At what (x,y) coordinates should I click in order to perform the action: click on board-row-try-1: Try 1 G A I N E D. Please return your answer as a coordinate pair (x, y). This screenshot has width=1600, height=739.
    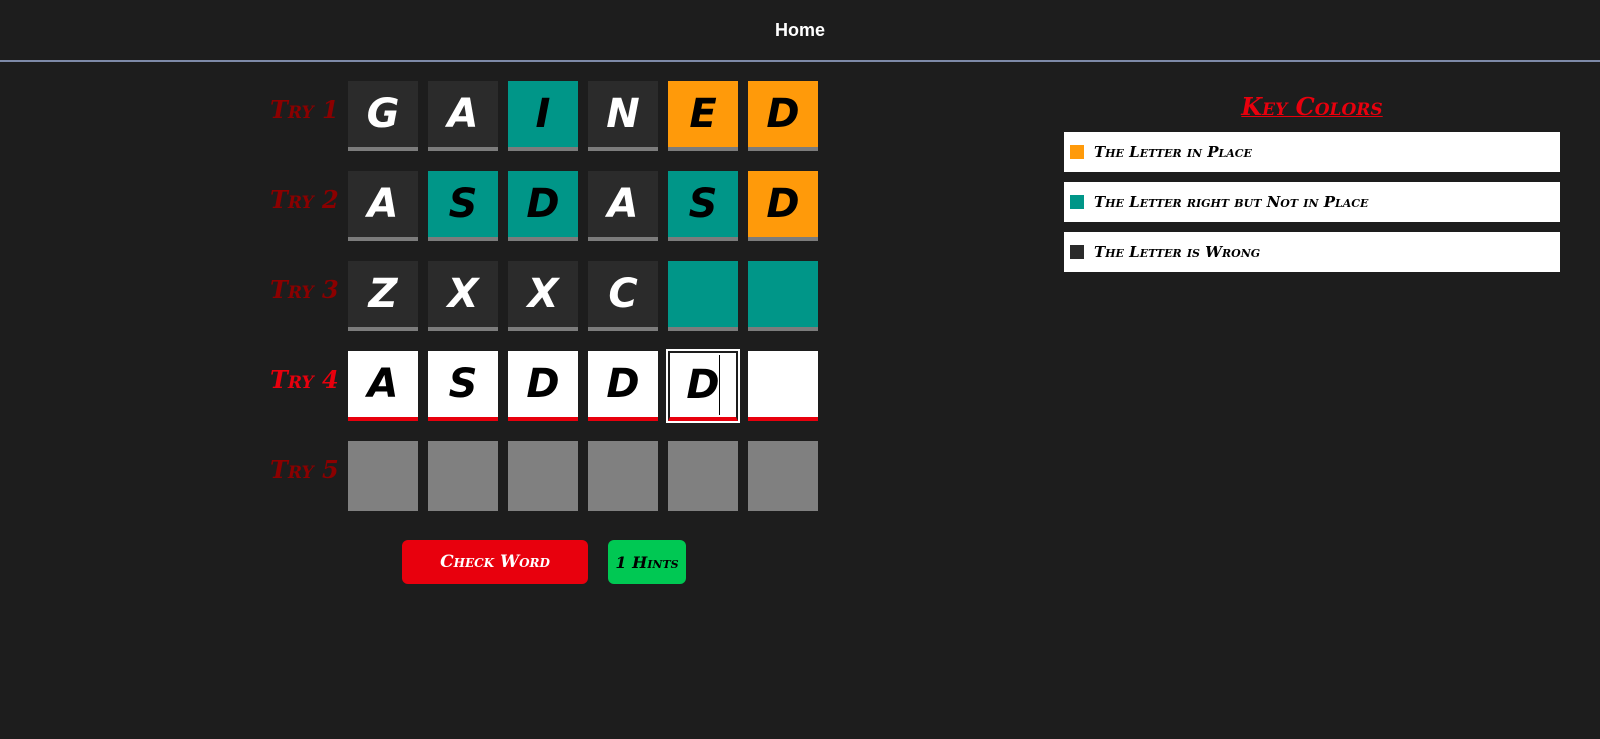
    Looking at the image, I should click on (540, 116).